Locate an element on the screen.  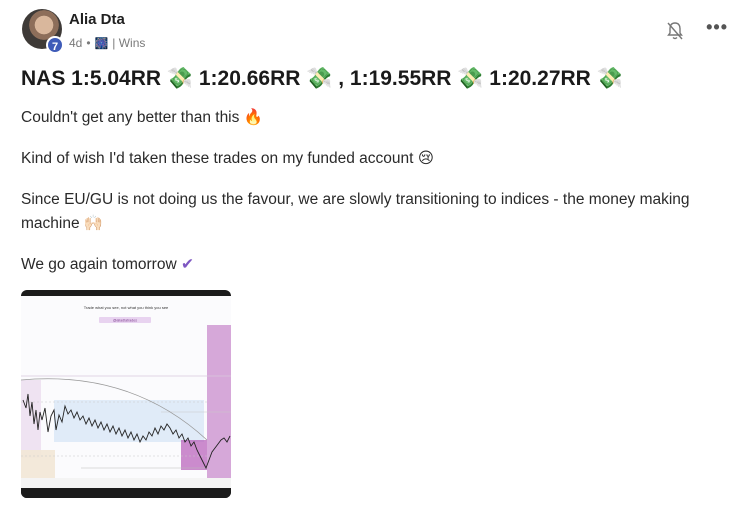
post-paragraph-last: We go again tomorrow ✔ is located at coordinates (371, 265).